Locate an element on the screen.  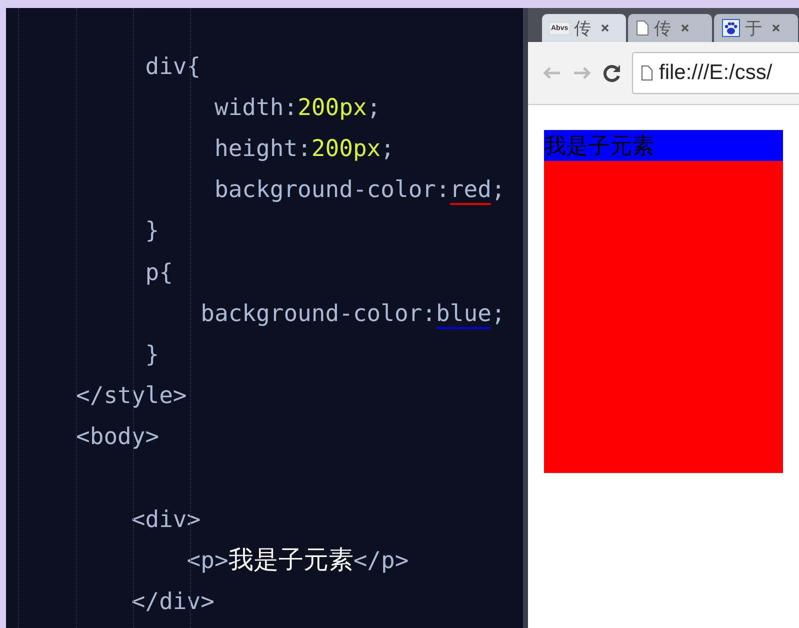
code-line: background-color:blue; is located at coordinates (353, 314).